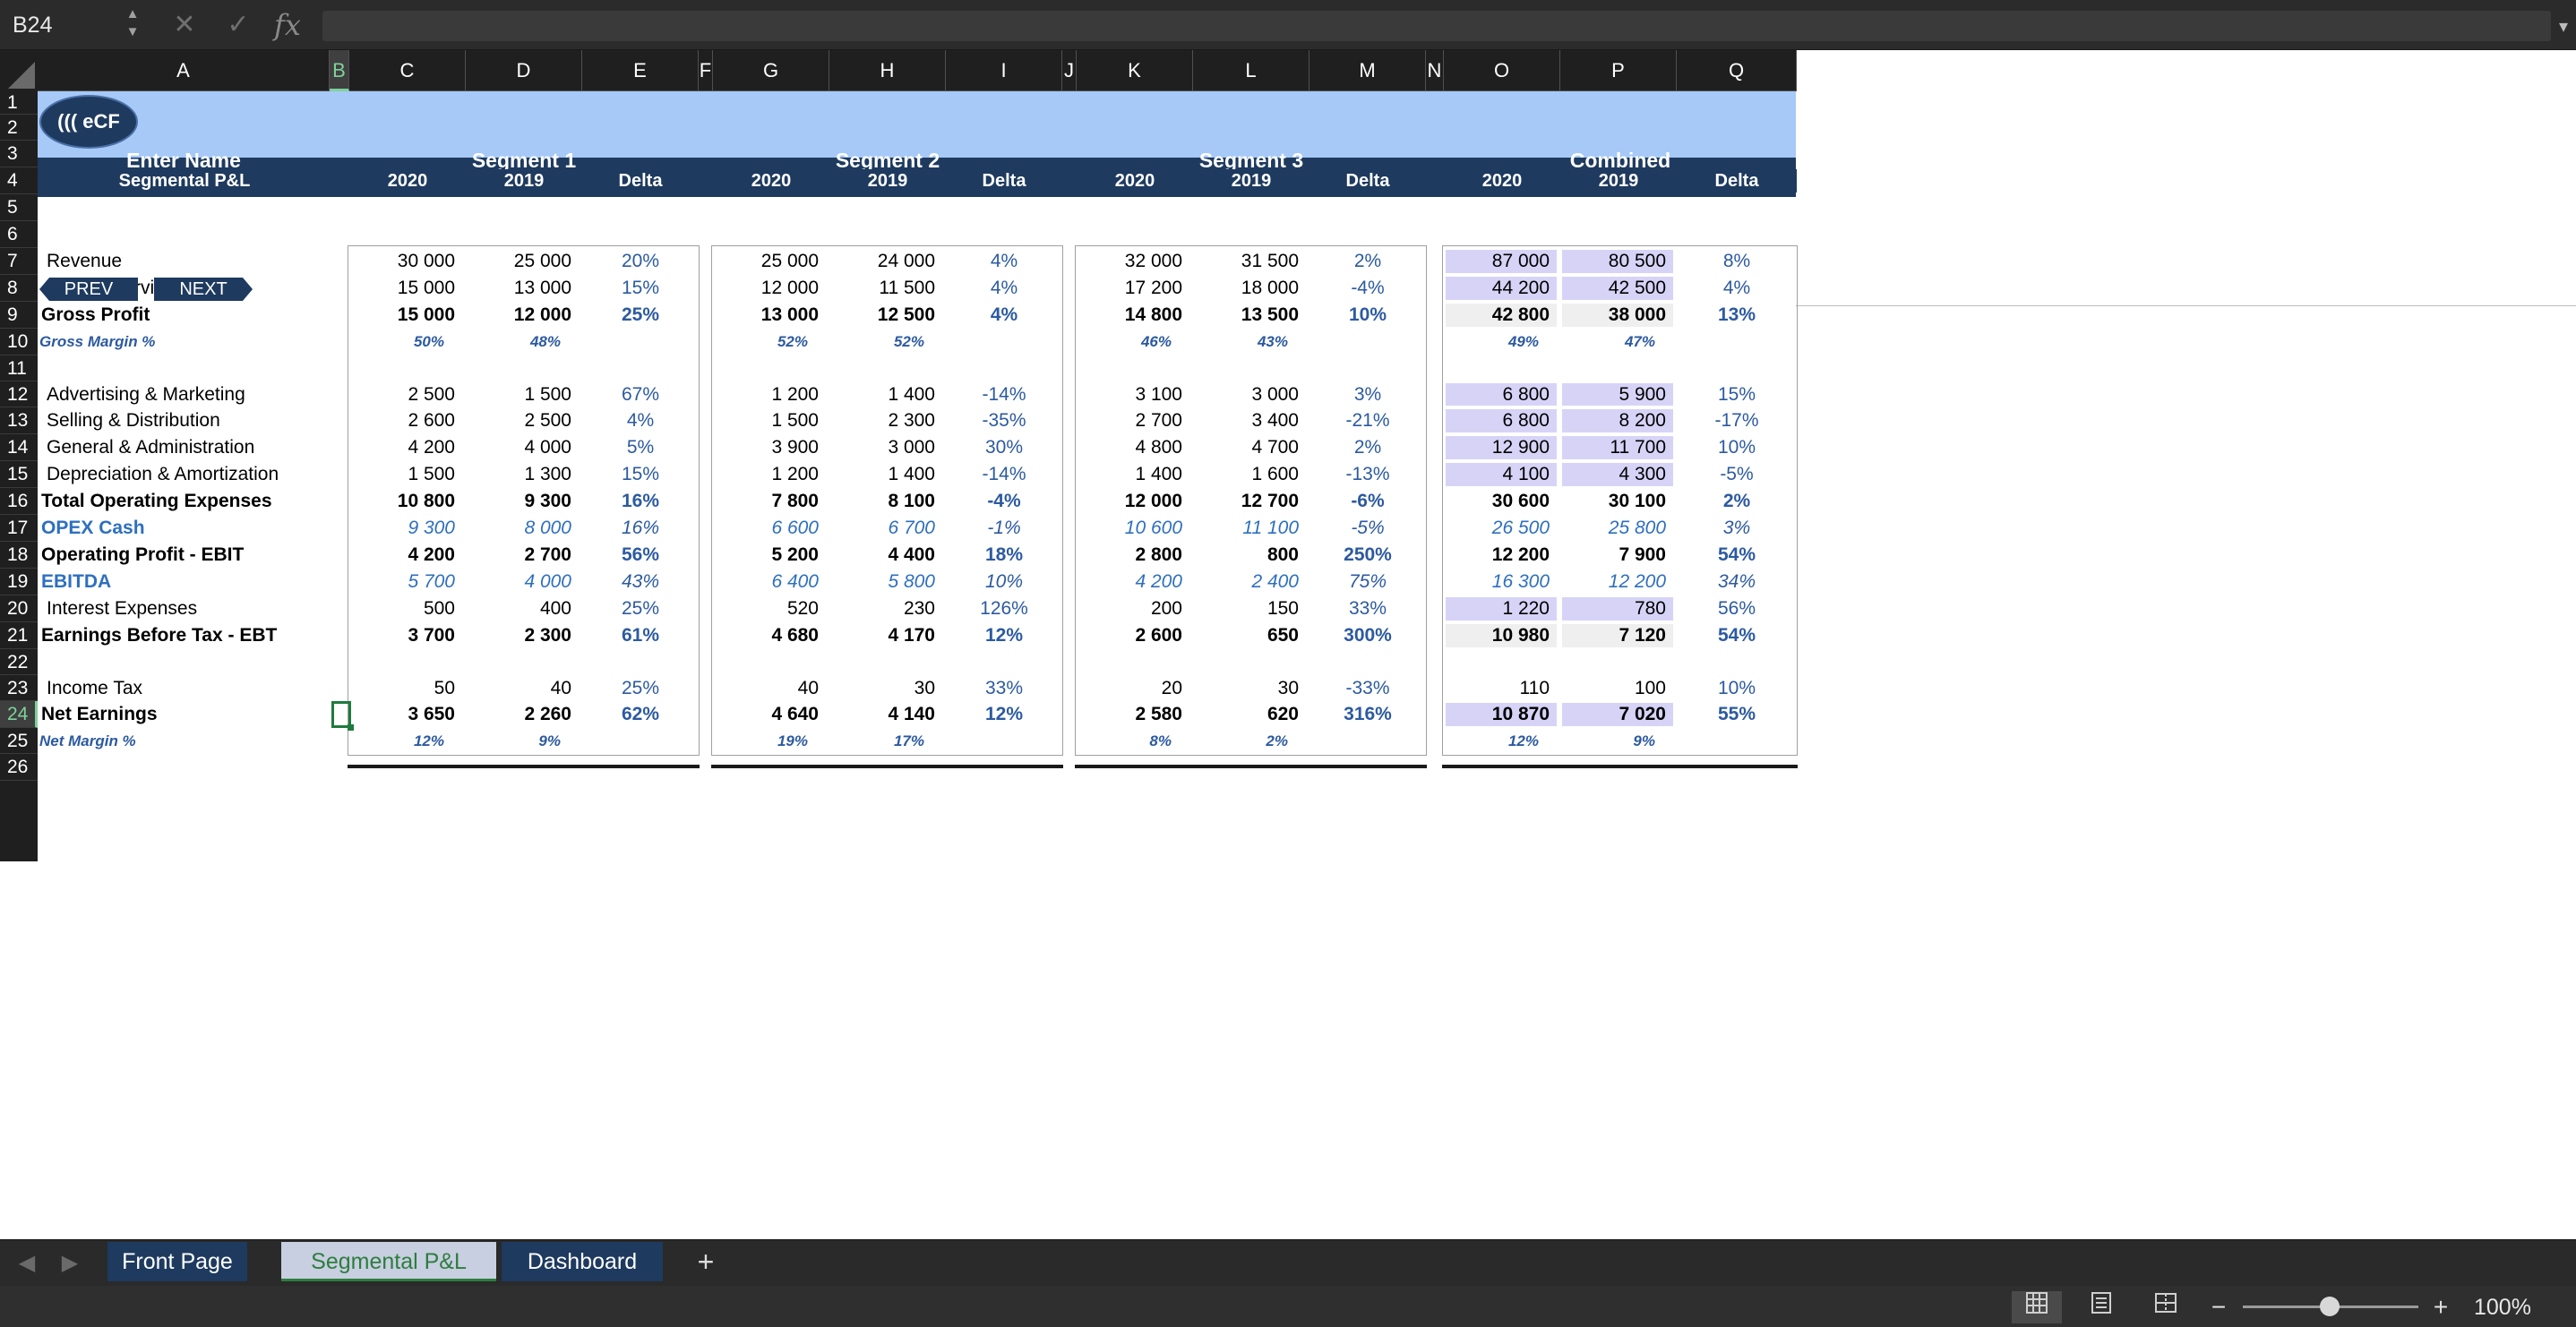 The image size is (2576, 1327). What do you see at coordinates (1497, 582) in the screenshot?
I see `value-cell: 16 300` at bounding box center [1497, 582].